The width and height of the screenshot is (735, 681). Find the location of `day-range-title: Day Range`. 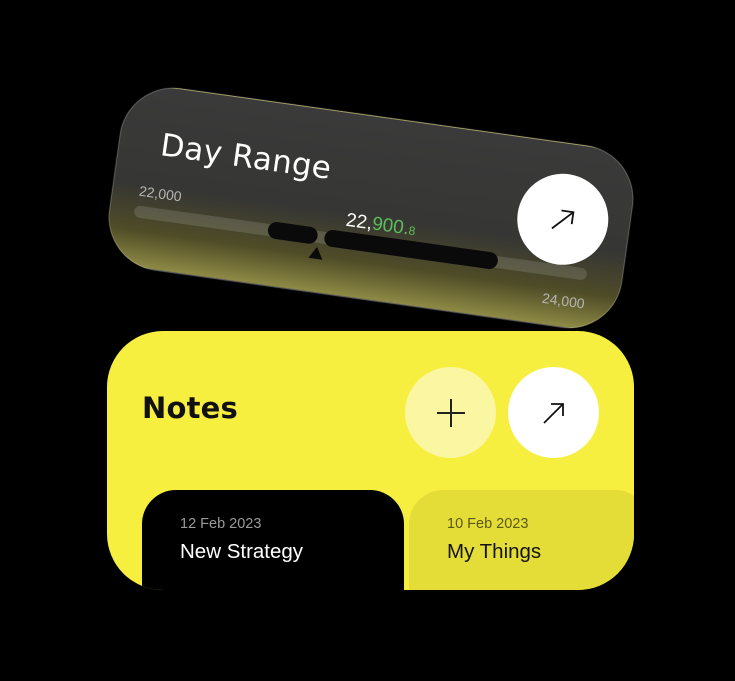

day-range-title: Day Range is located at coordinates (246, 157).